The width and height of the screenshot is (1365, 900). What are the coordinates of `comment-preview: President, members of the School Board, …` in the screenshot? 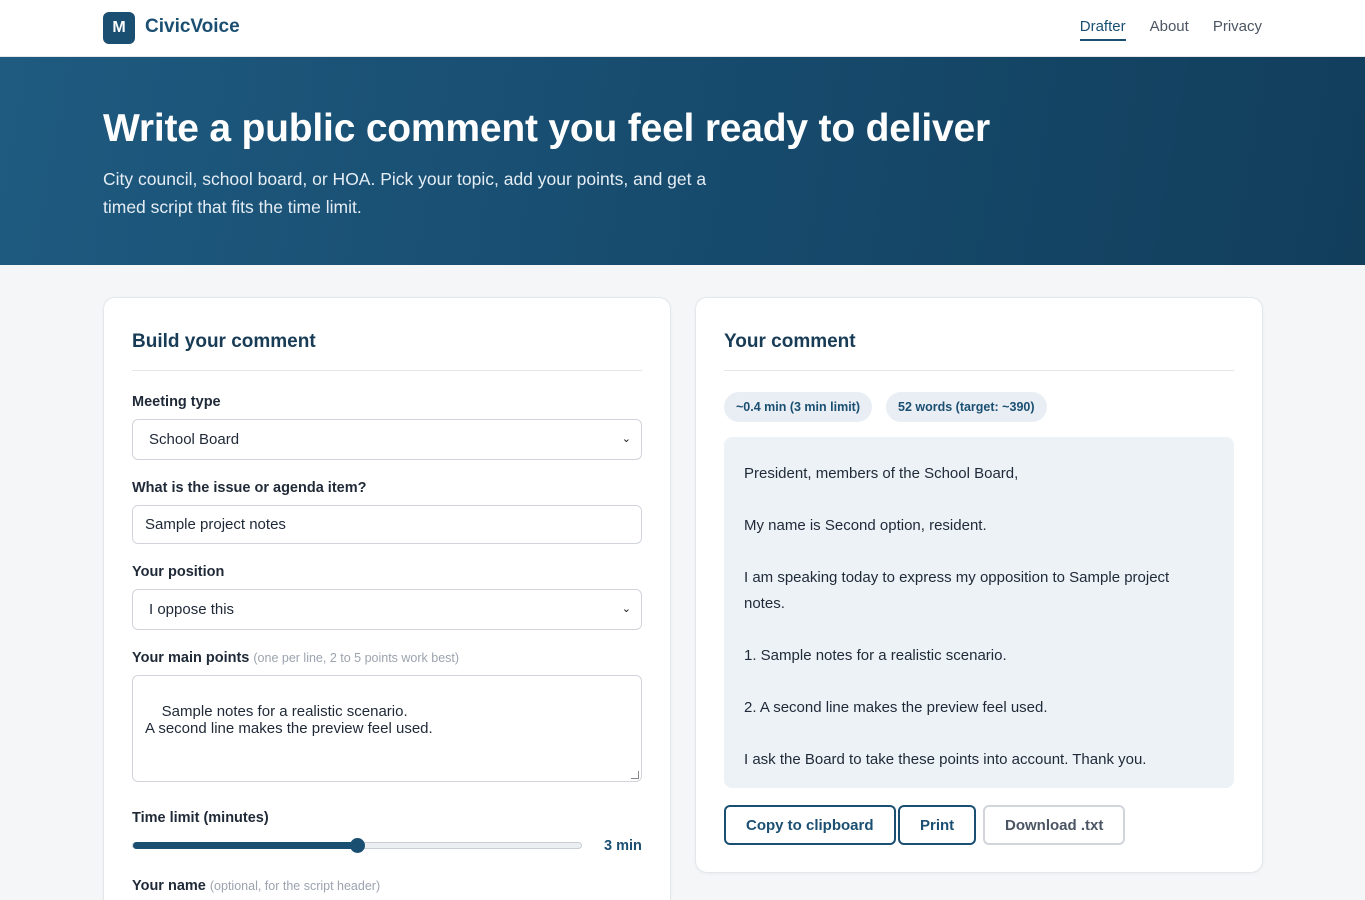 It's located at (979, 612).